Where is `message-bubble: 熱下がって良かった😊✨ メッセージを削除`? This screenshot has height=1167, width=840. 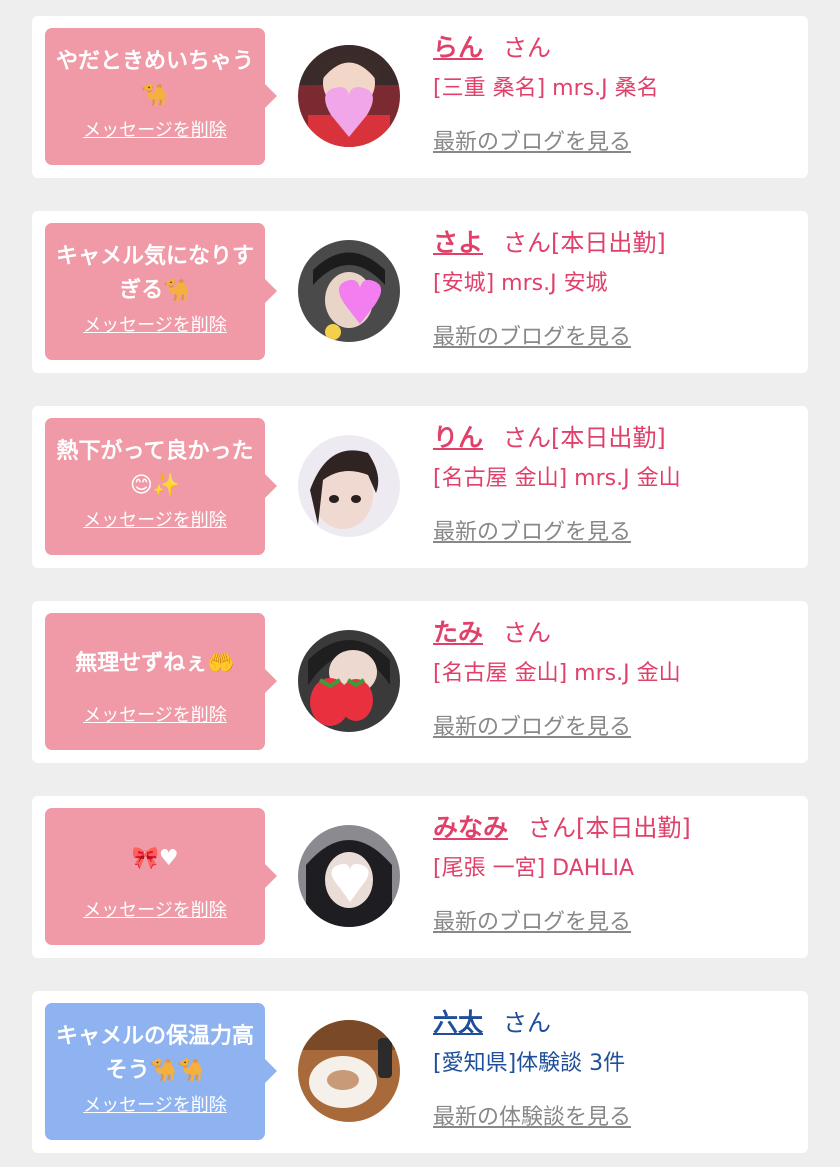 message-bubble: 熱下がって良かった😊✨ メッセージを削除 is located at coordinates (161, 486).